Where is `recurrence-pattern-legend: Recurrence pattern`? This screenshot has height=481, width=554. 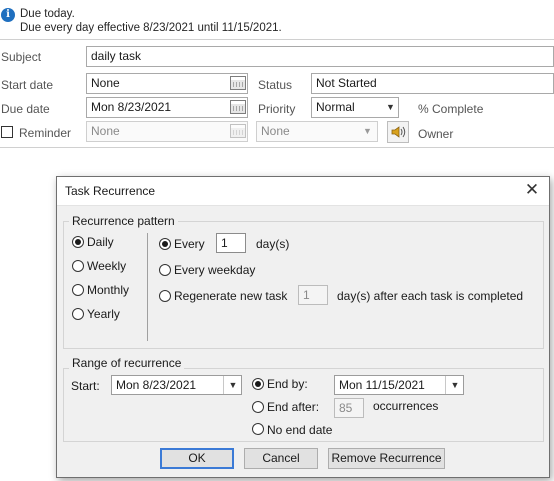 recurrence-pattern-legend: Recurrence pattern is located at coordinates (123, 221).